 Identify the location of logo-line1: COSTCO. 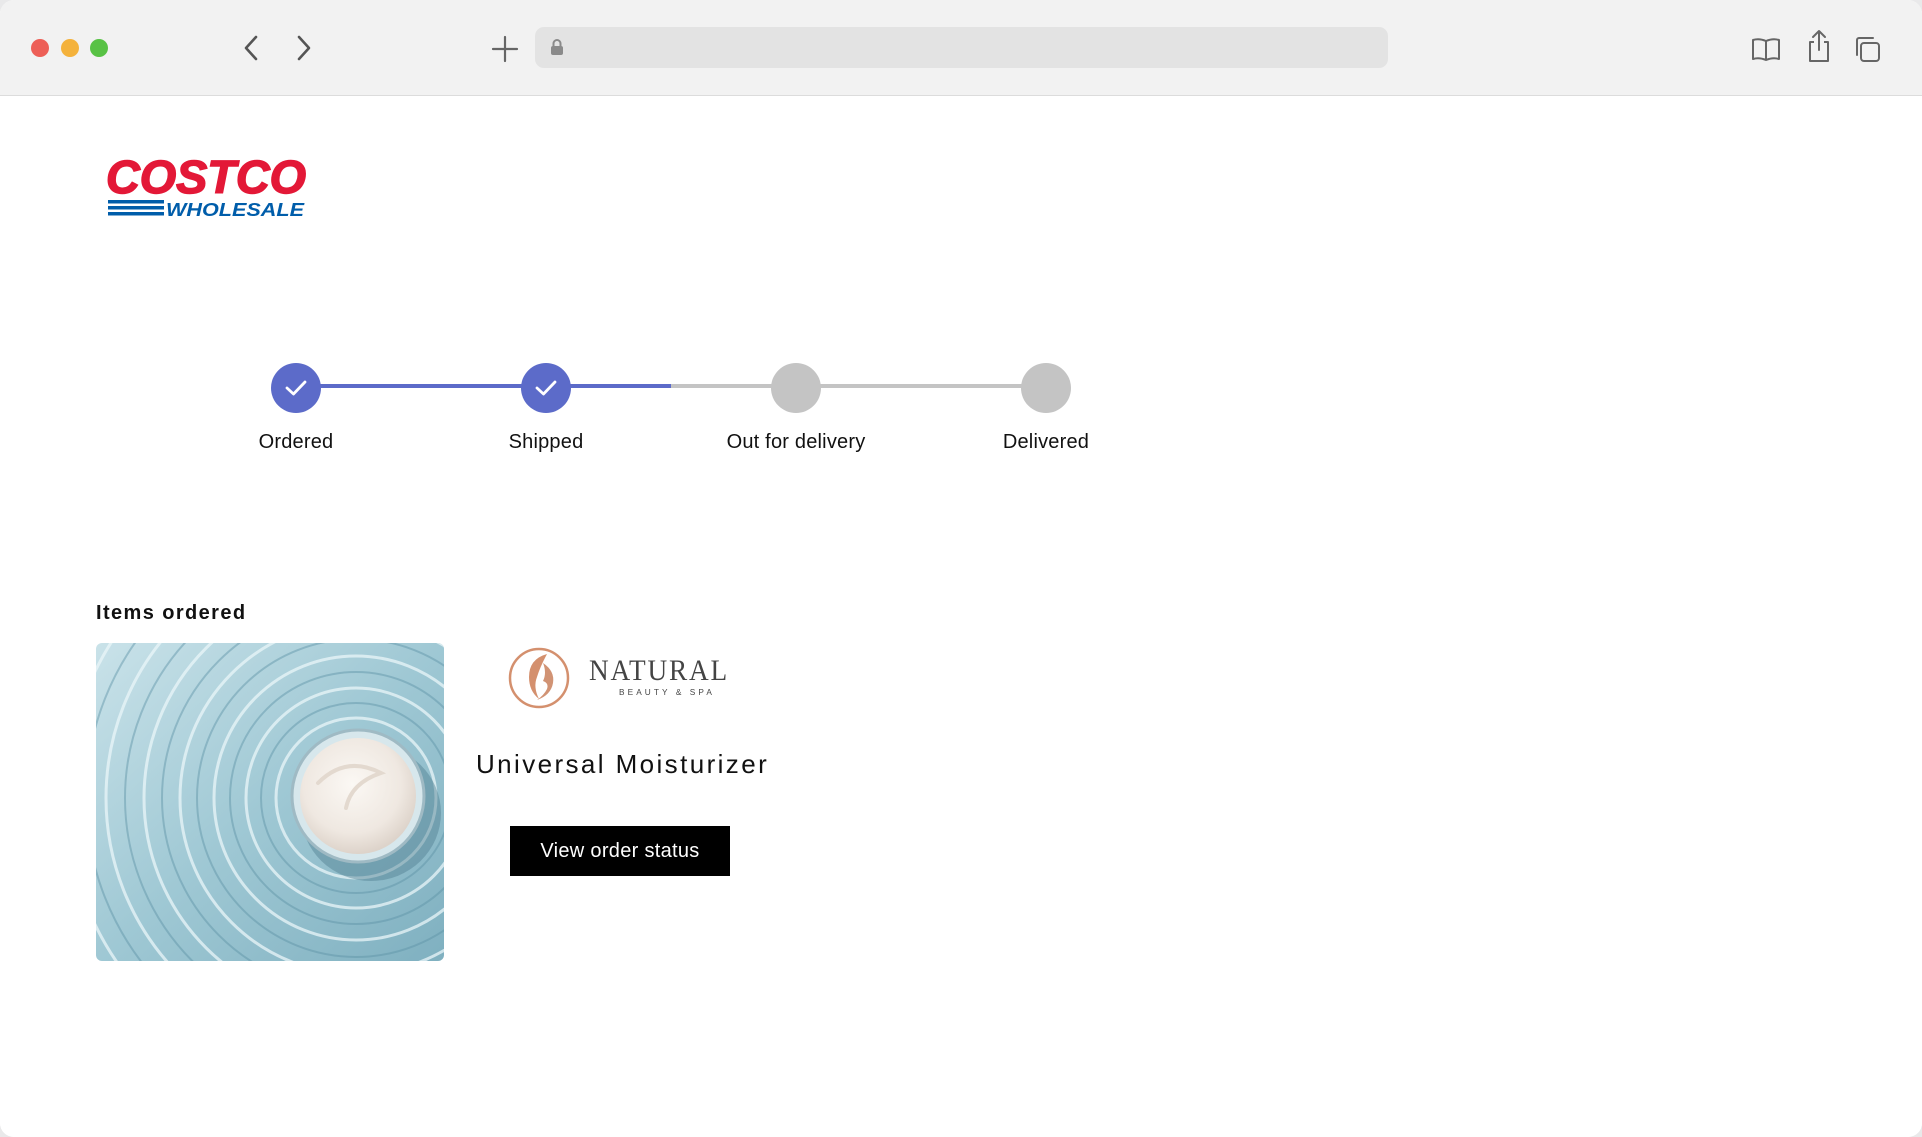
(206, 178).